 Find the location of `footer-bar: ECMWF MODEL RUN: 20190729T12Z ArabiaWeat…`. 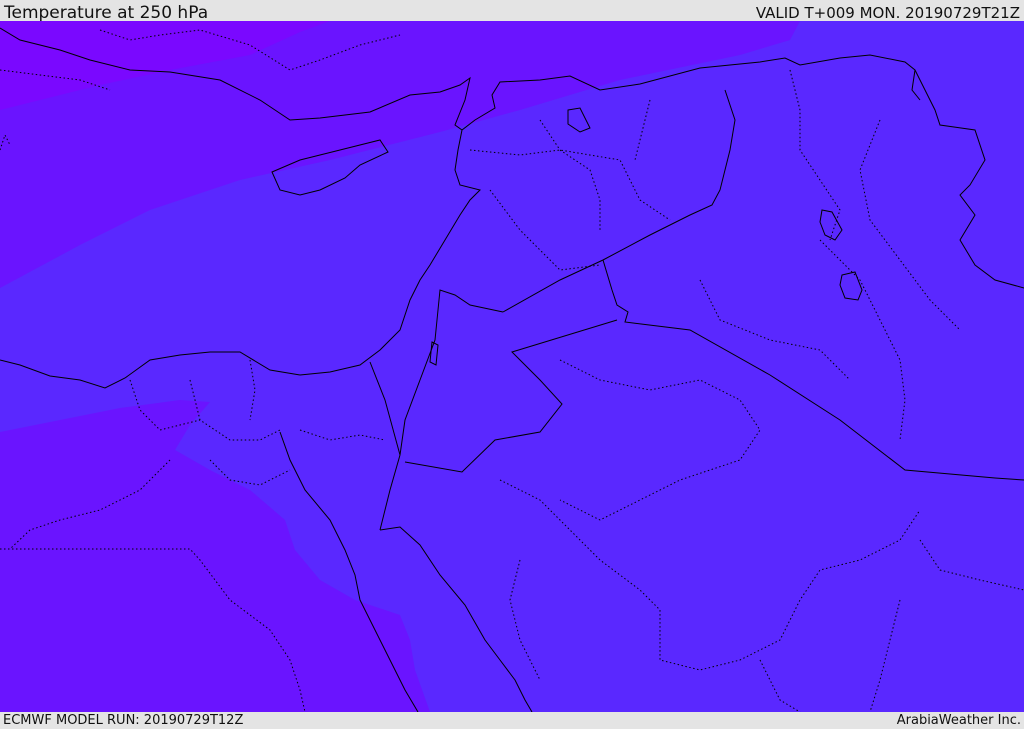

footer-bar: ECMWF MODEL RUN: 20190729T12Z ArabiaWeat… is located at coordinates (512, 720).